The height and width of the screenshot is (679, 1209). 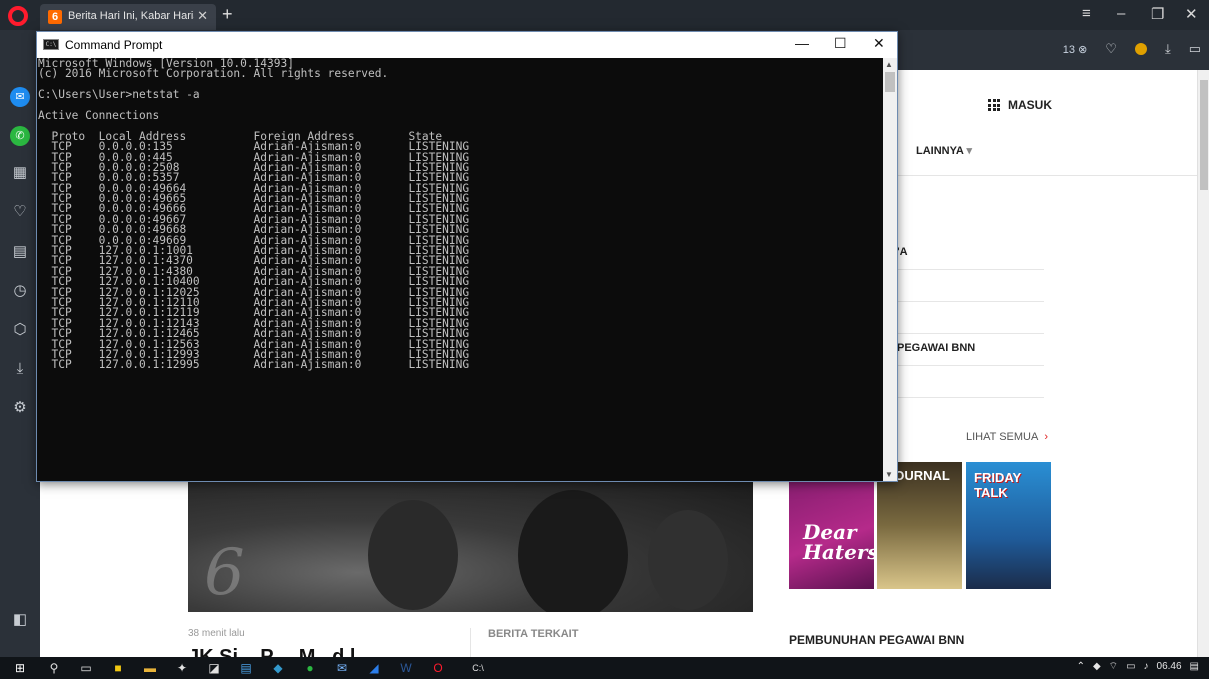 What do you see at coordinates (994, 105) in the screenshot?
I see `apps-grid-icon` at bounding box center [994, 105].